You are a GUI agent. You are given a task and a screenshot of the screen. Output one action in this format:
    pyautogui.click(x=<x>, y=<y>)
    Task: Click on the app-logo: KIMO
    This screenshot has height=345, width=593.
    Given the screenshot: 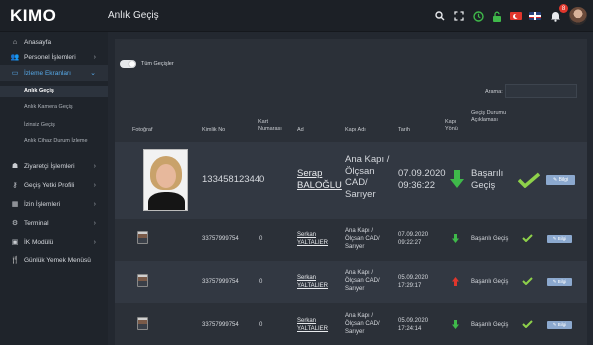 What is the action you would take?
    pyautogui.click(x=33, y=16)
    